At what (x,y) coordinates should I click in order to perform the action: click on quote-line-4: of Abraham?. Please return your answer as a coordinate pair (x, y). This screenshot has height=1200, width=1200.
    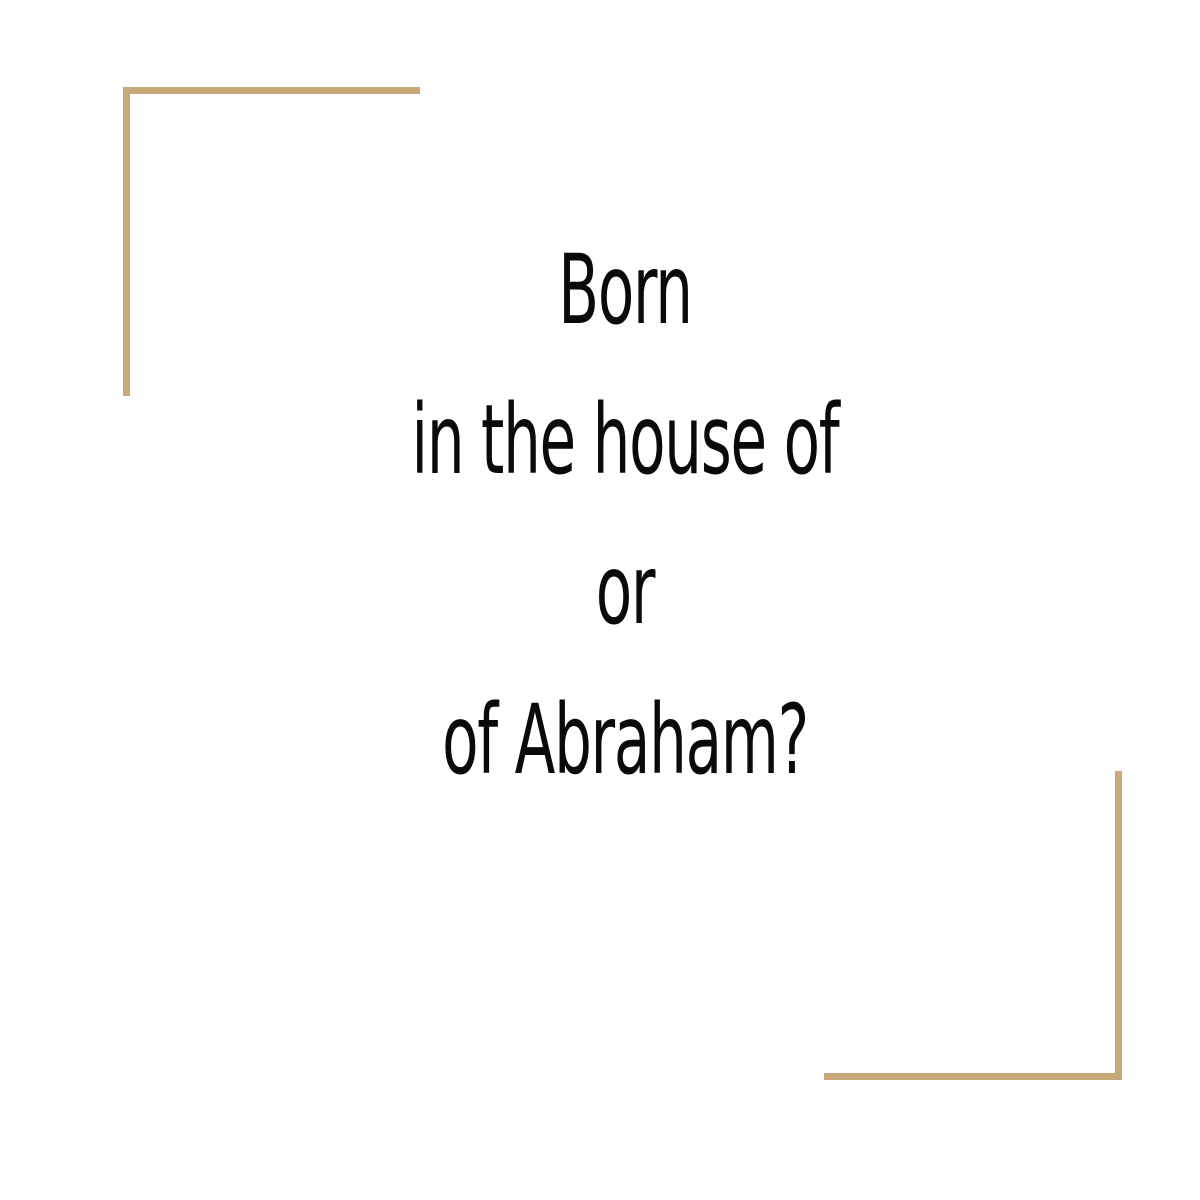
    Looking at the image, I should click on (625, 740).